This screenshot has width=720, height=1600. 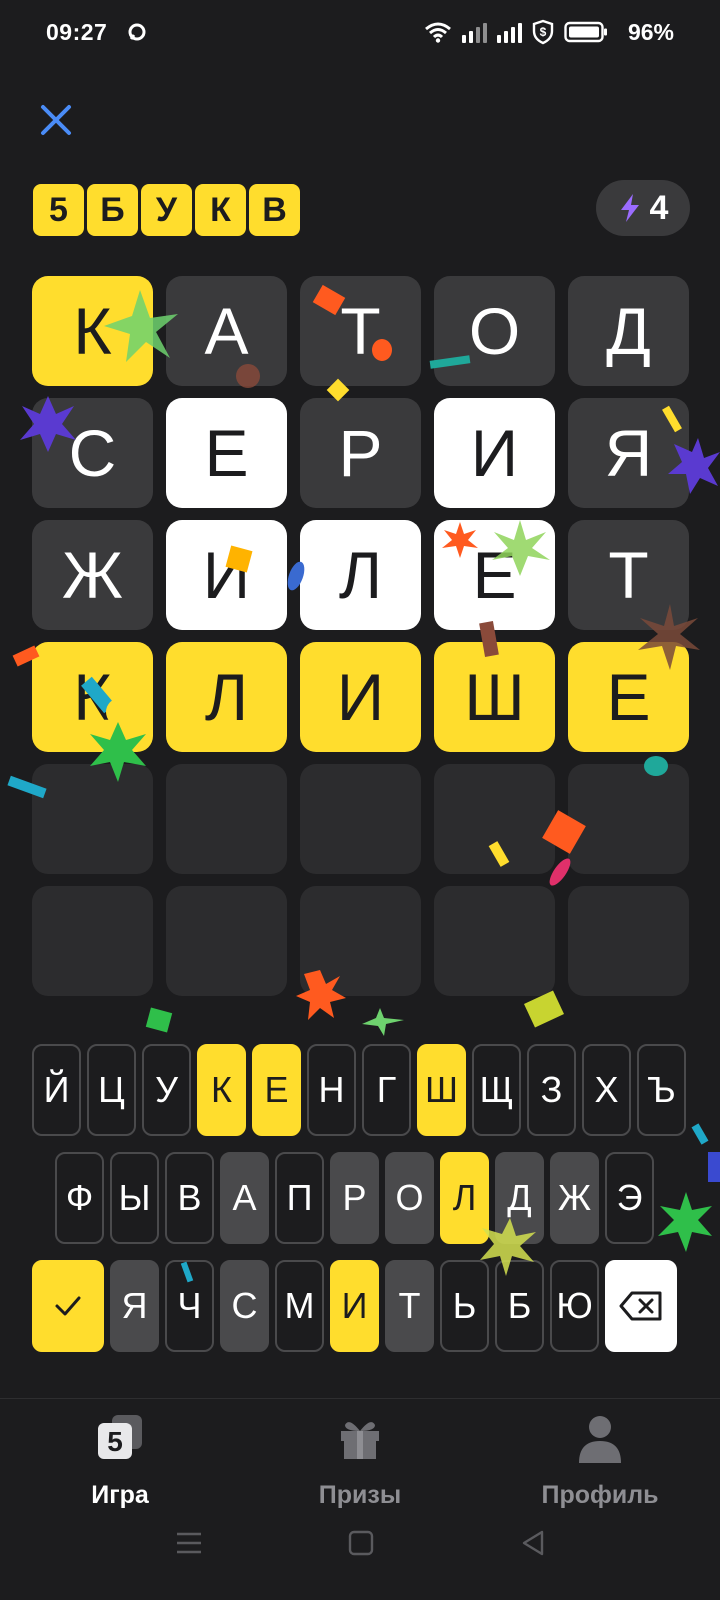 I want to click on key-В: В, so click(x=189, y=1198).